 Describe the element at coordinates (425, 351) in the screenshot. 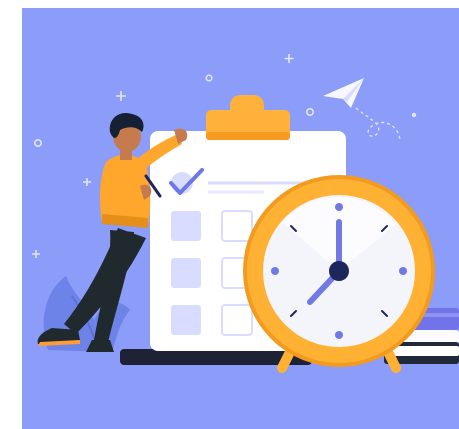

I see `book-pages` at that location.